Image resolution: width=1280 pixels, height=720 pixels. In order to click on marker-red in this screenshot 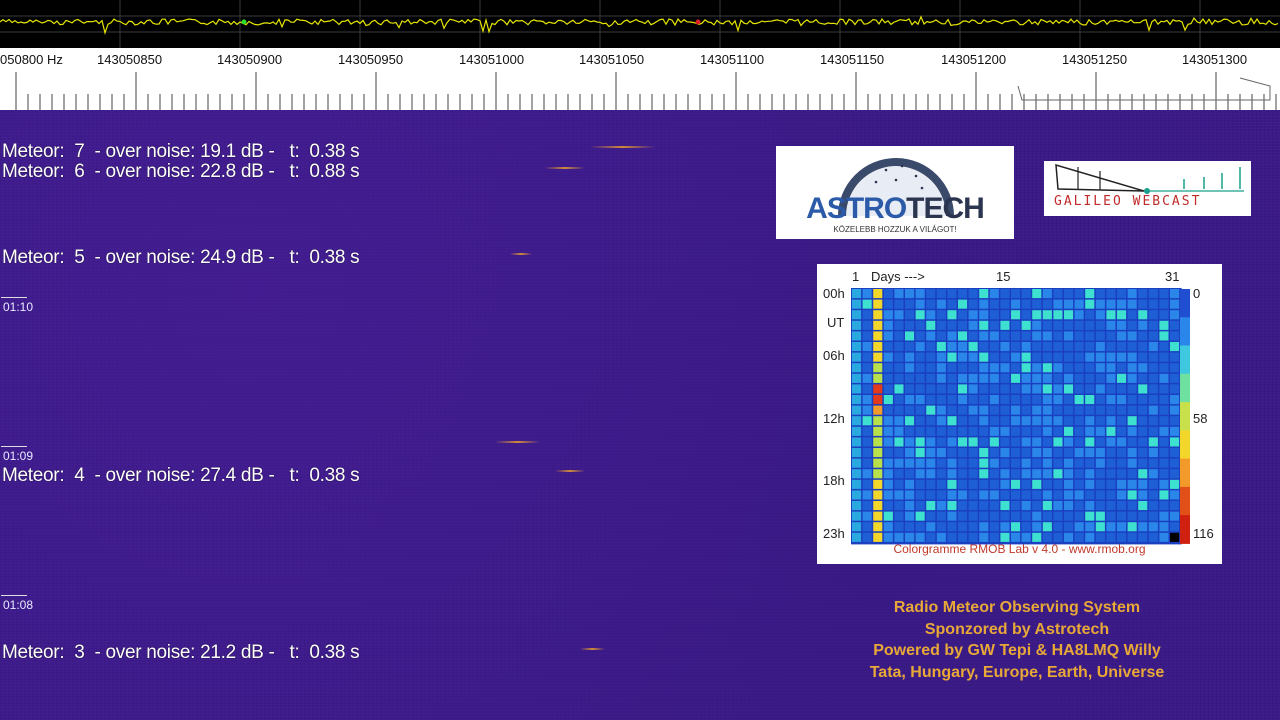, I will do `click(698, 22)`.